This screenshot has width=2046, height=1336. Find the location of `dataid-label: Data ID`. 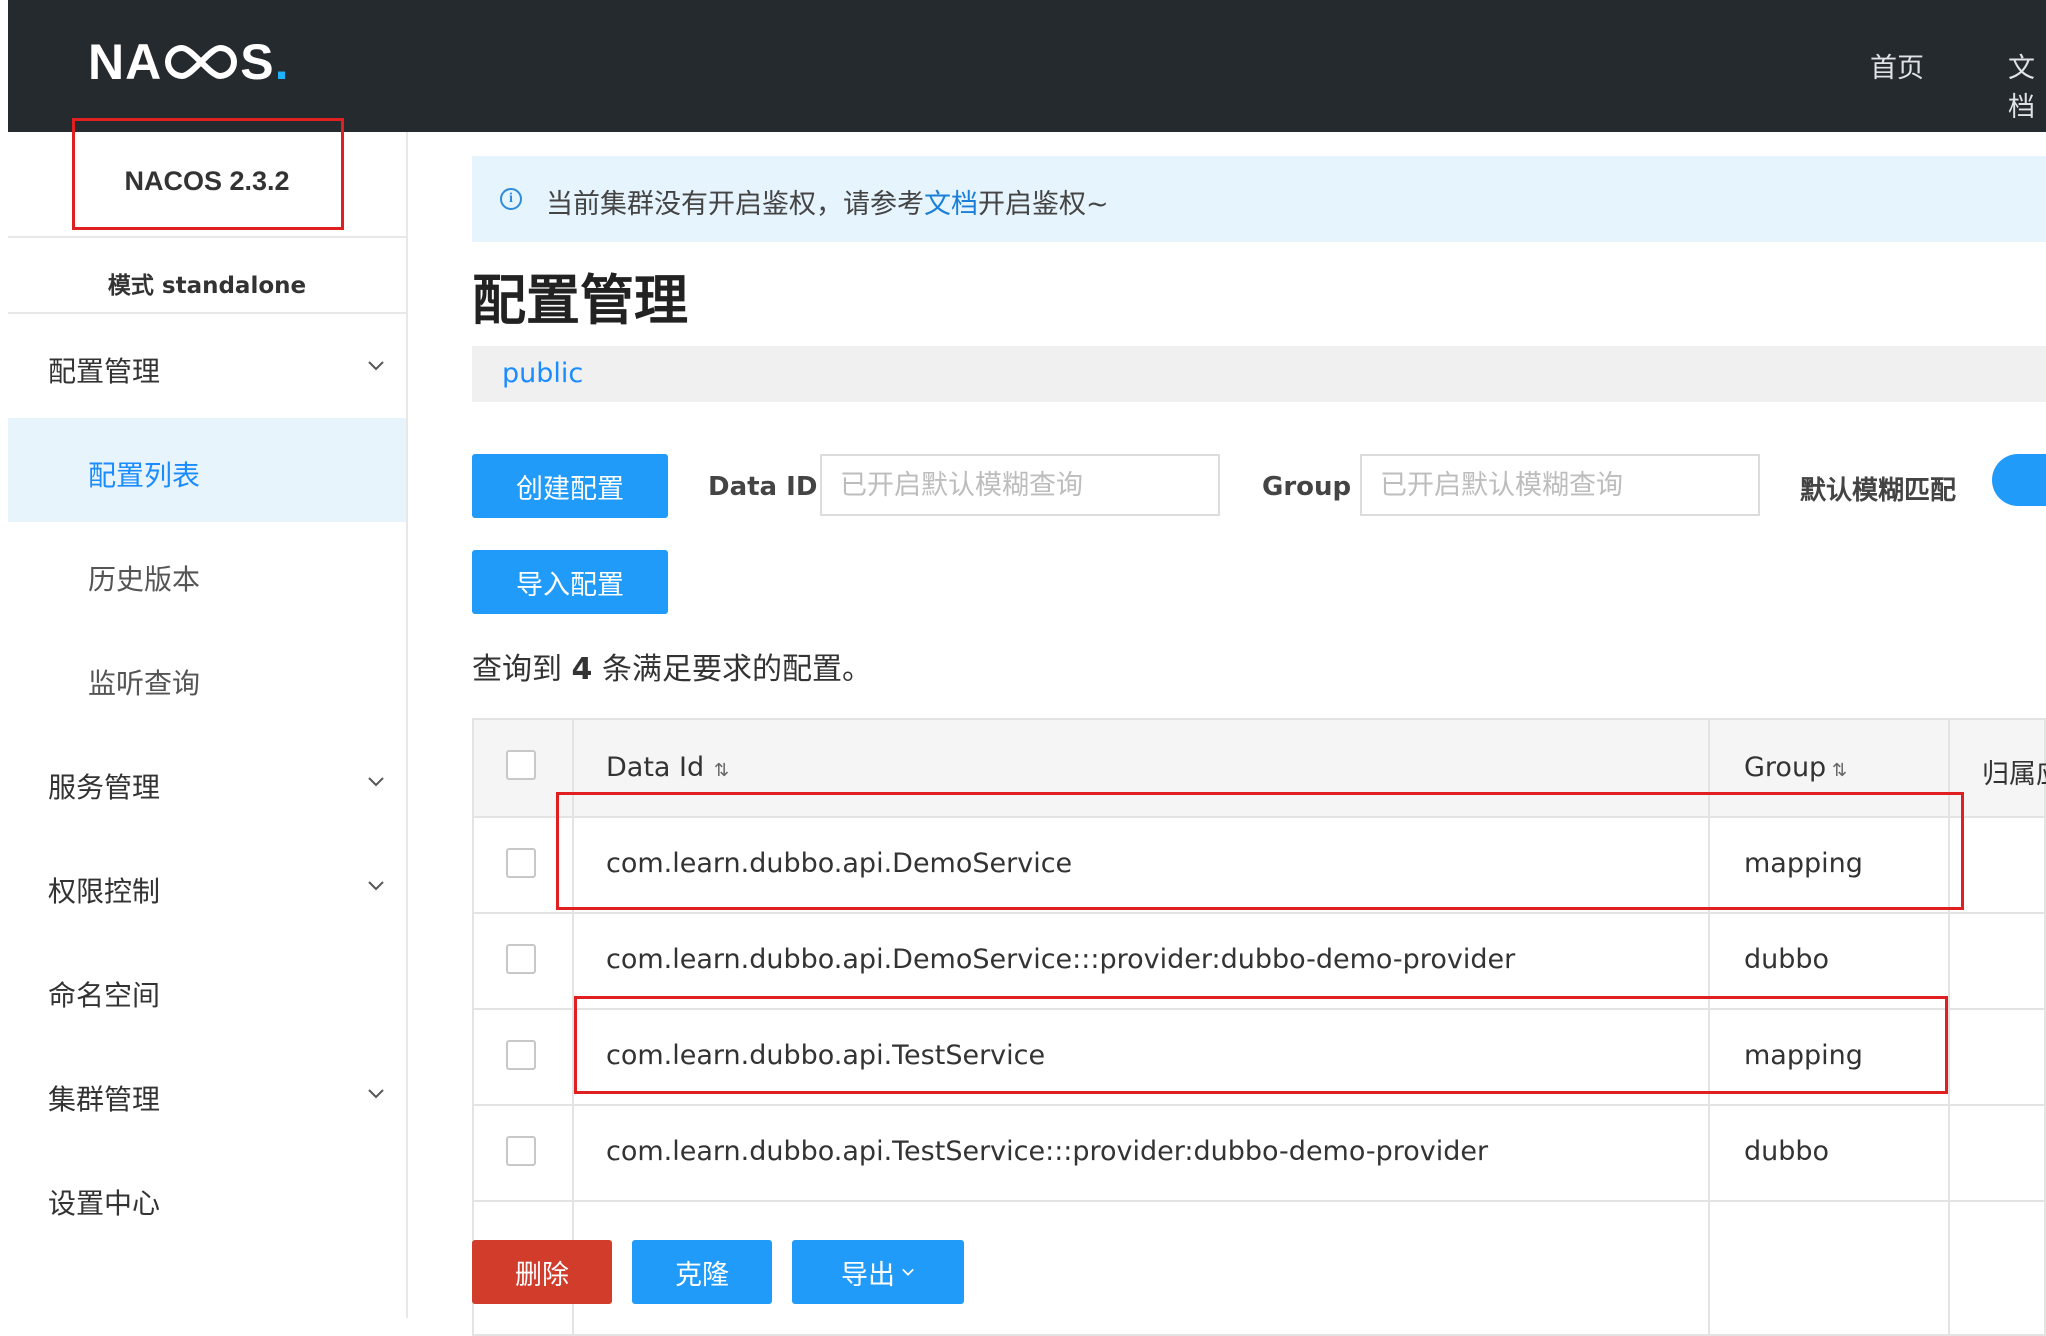

dataid-label: Data ID is located at coordinates (763, 487).